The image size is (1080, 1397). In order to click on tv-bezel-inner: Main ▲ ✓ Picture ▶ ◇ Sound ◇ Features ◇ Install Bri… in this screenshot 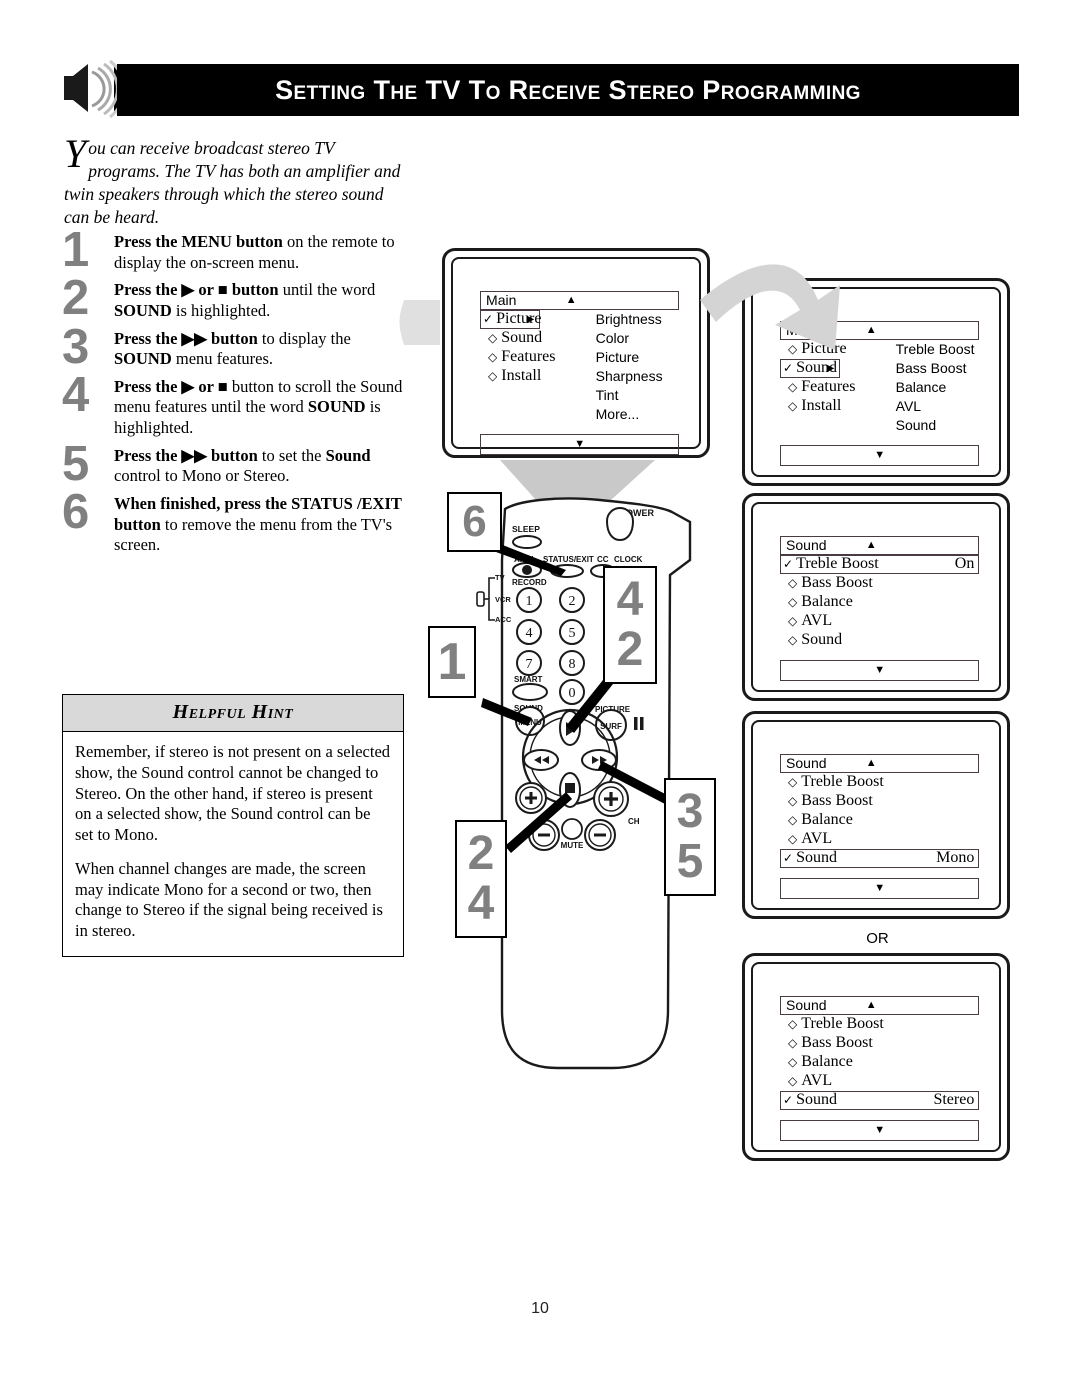, I will do `click(576, 356)`.